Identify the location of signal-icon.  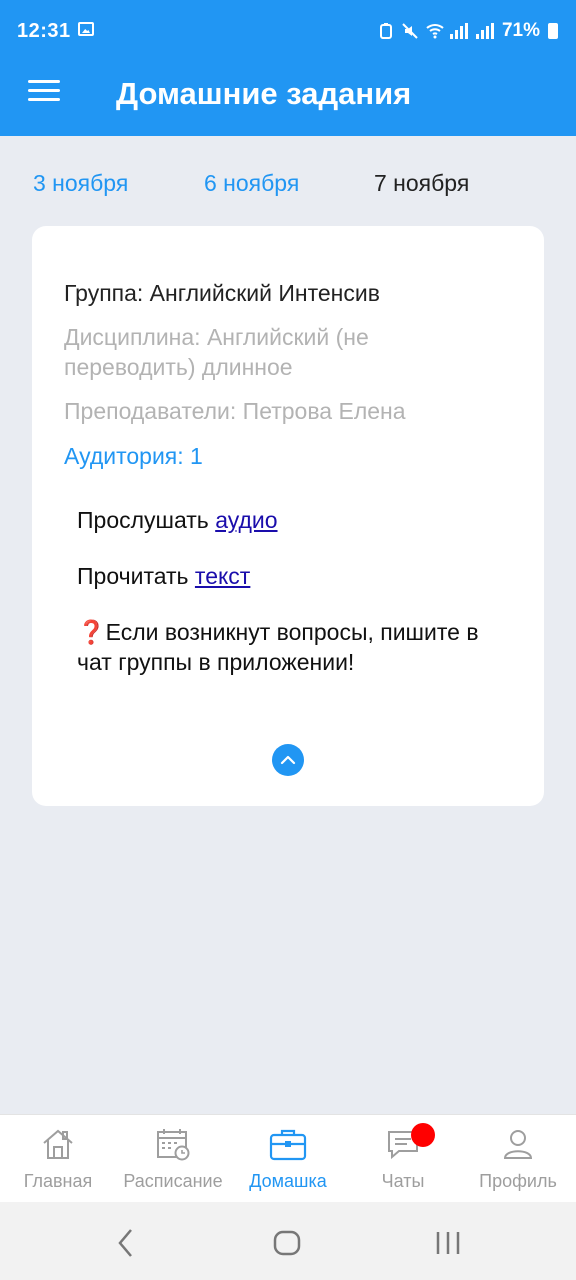
(458, 31).